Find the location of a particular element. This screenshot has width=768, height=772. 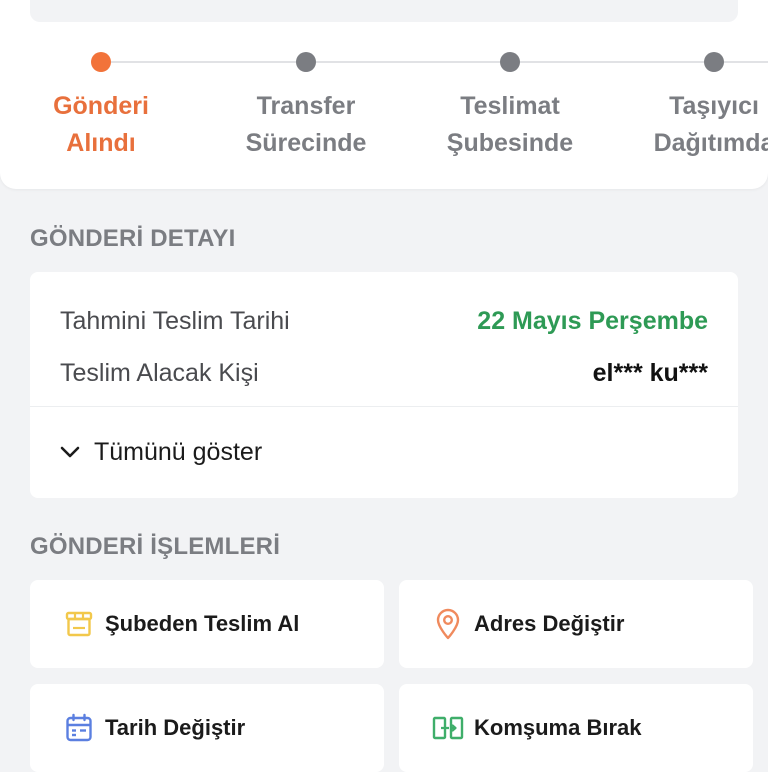

chevron-down-icon is located at coordinates (70, 452).